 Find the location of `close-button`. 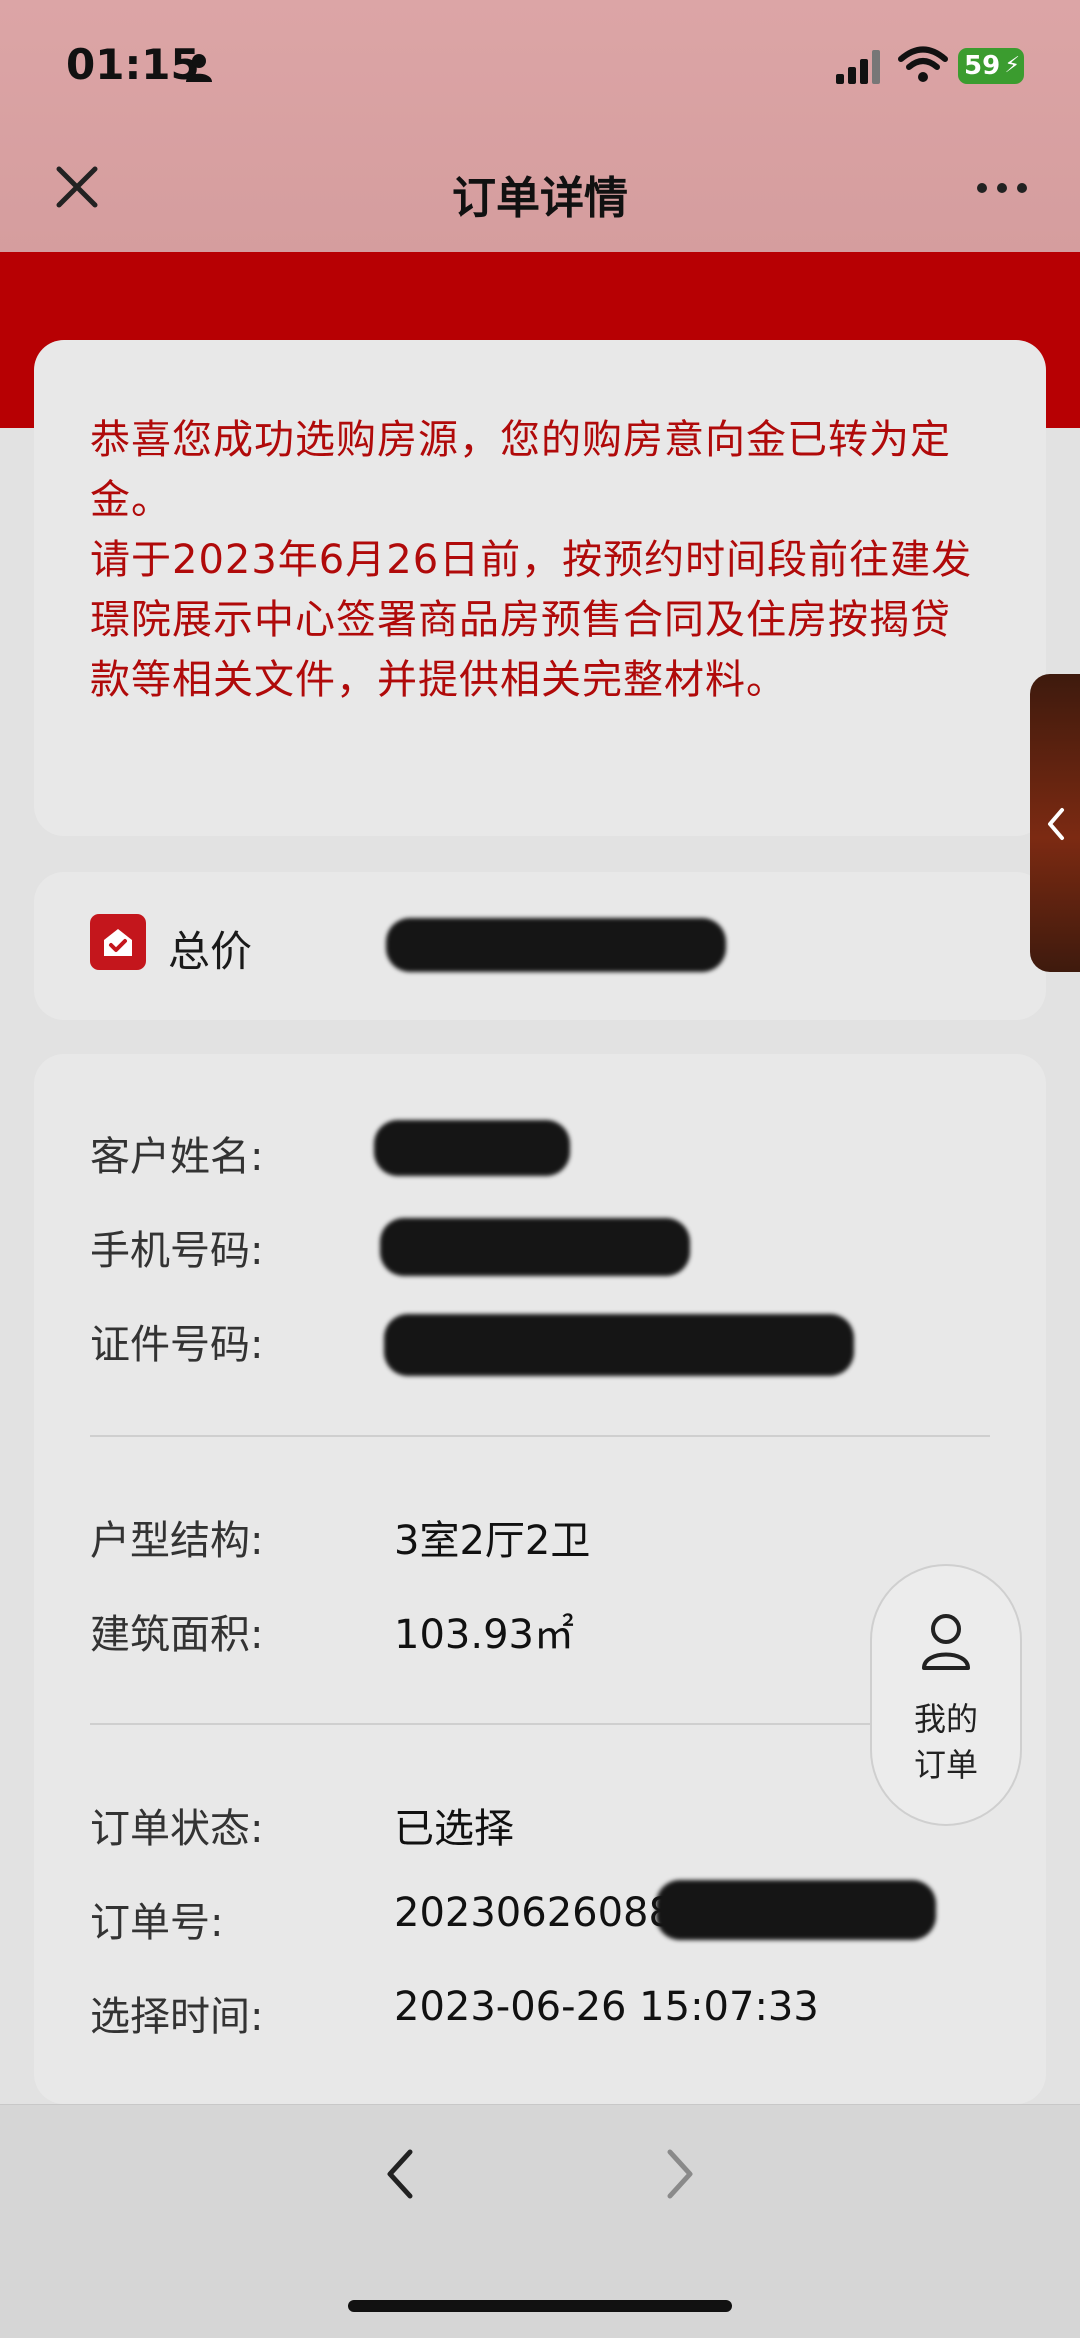

close-button is located at coordinates (77, 187).